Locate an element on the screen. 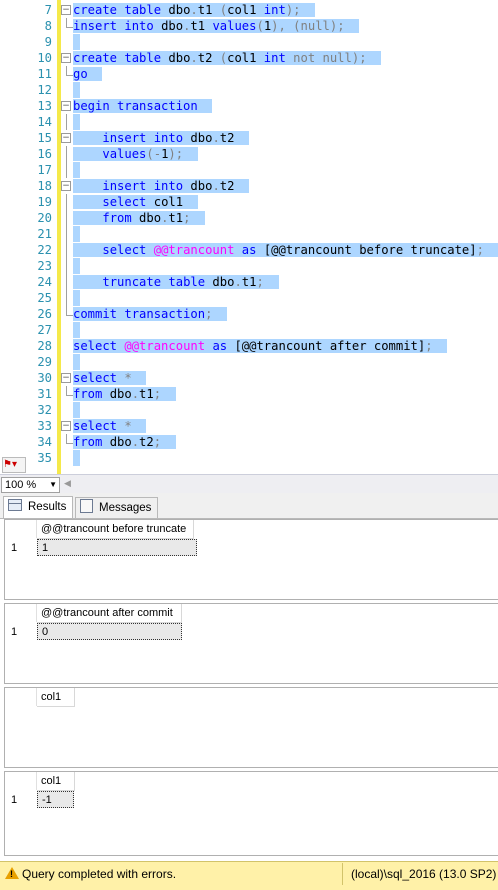 This screenshot has height=890, width=498. code-line: 16 values(-1); is located at coordinates (249, 154).